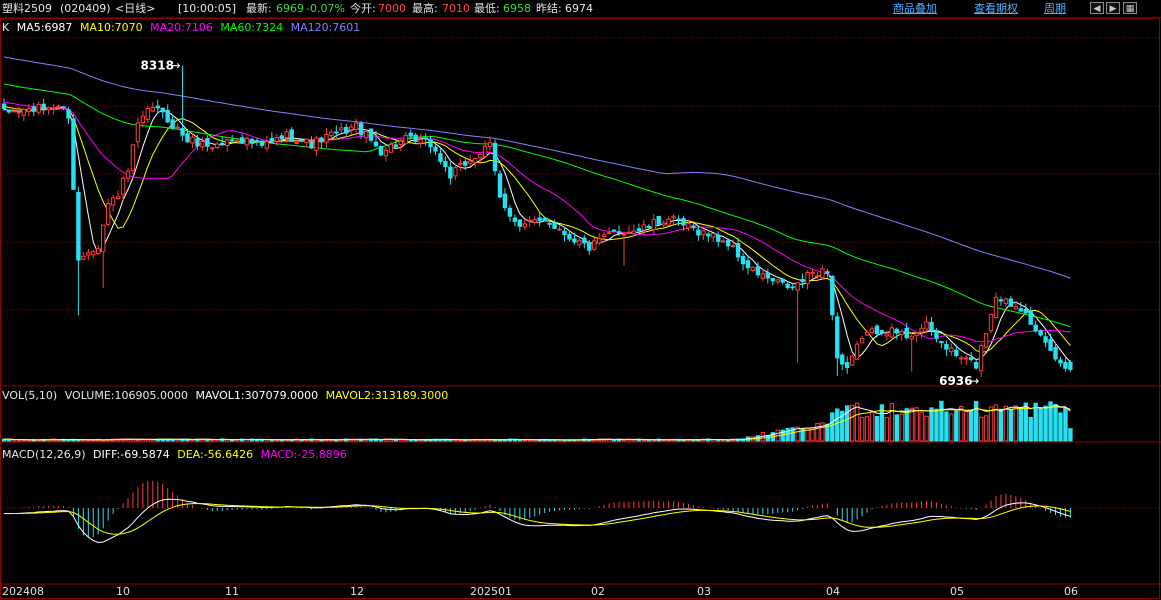 Image resolution: width=1161 pixels, height=600 pixels. What do you see at coordinates (974, 381) in the screenshot?
I see `min-arrow-icon: →` at bounding box center [974, 381].